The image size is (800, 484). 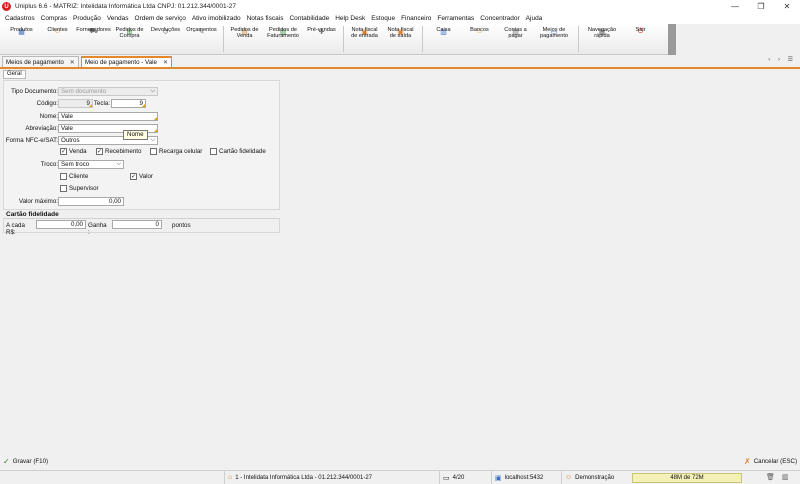 What do you see at coordinates (216, 18) in the screenshot?
I see `menu-ativo-imobilizado: Ativo imobilizado` at bounding box center [216, 18].